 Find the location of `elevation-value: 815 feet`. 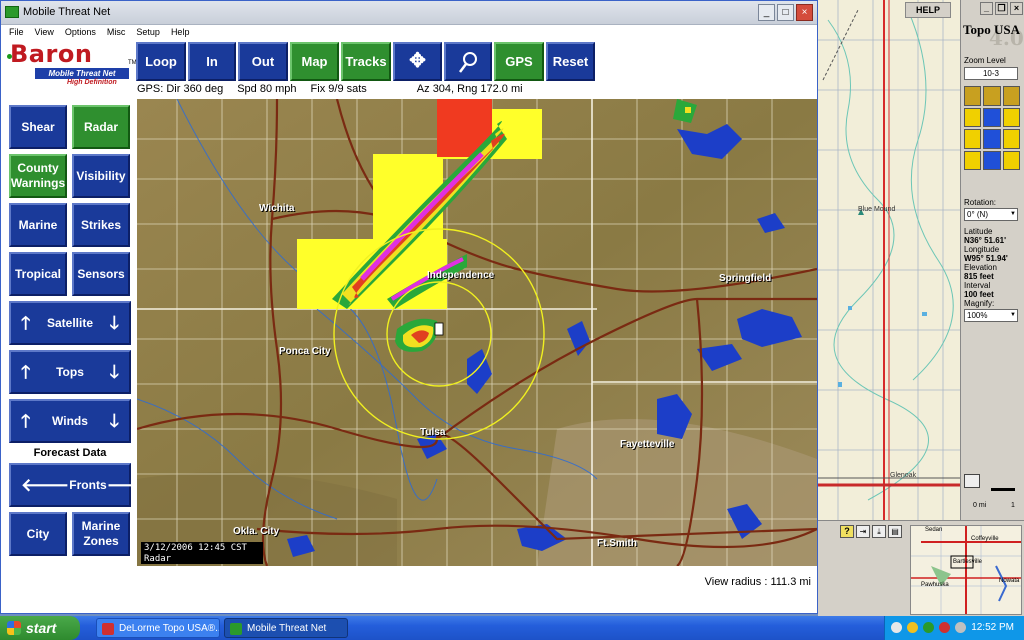

elevation-value: 815 feet is located at coordinates (979, 276).